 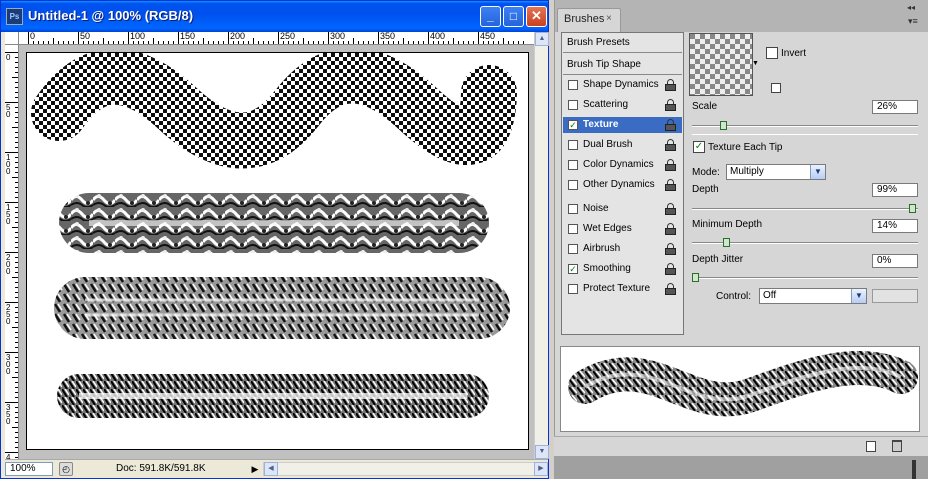 What do you see at coordinates (912, 208) in the screenshot?
I see `depth-slider-thumb` at bounding box center [912, 208].